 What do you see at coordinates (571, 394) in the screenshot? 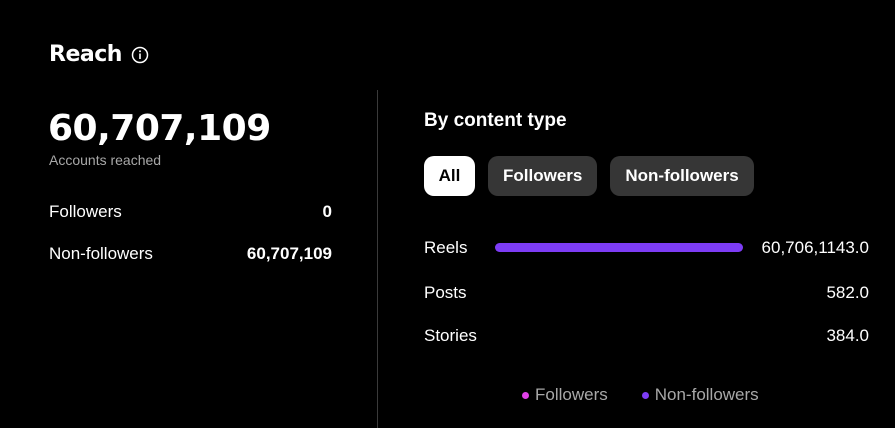
I see `legend-label: Followers` at bounding box center [571, 394].